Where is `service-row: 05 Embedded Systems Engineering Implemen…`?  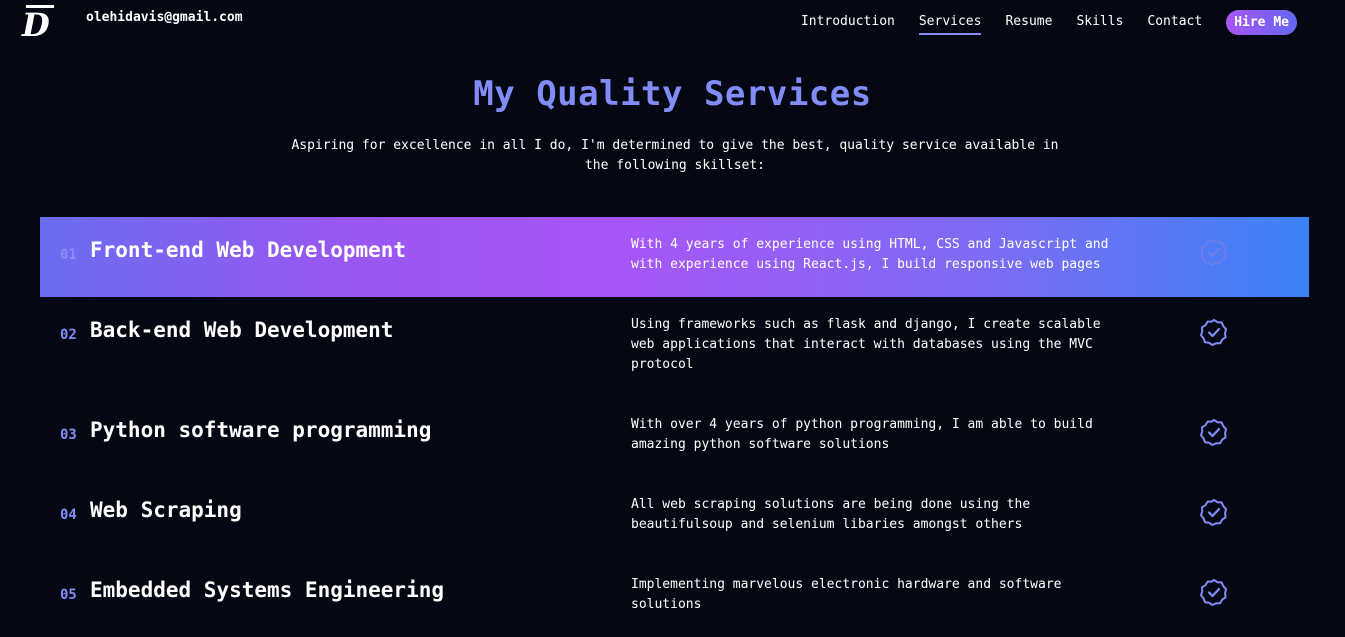
service-row: 05 Embedded Systems Engineering Implemen… is located at coordinates (674, 597).